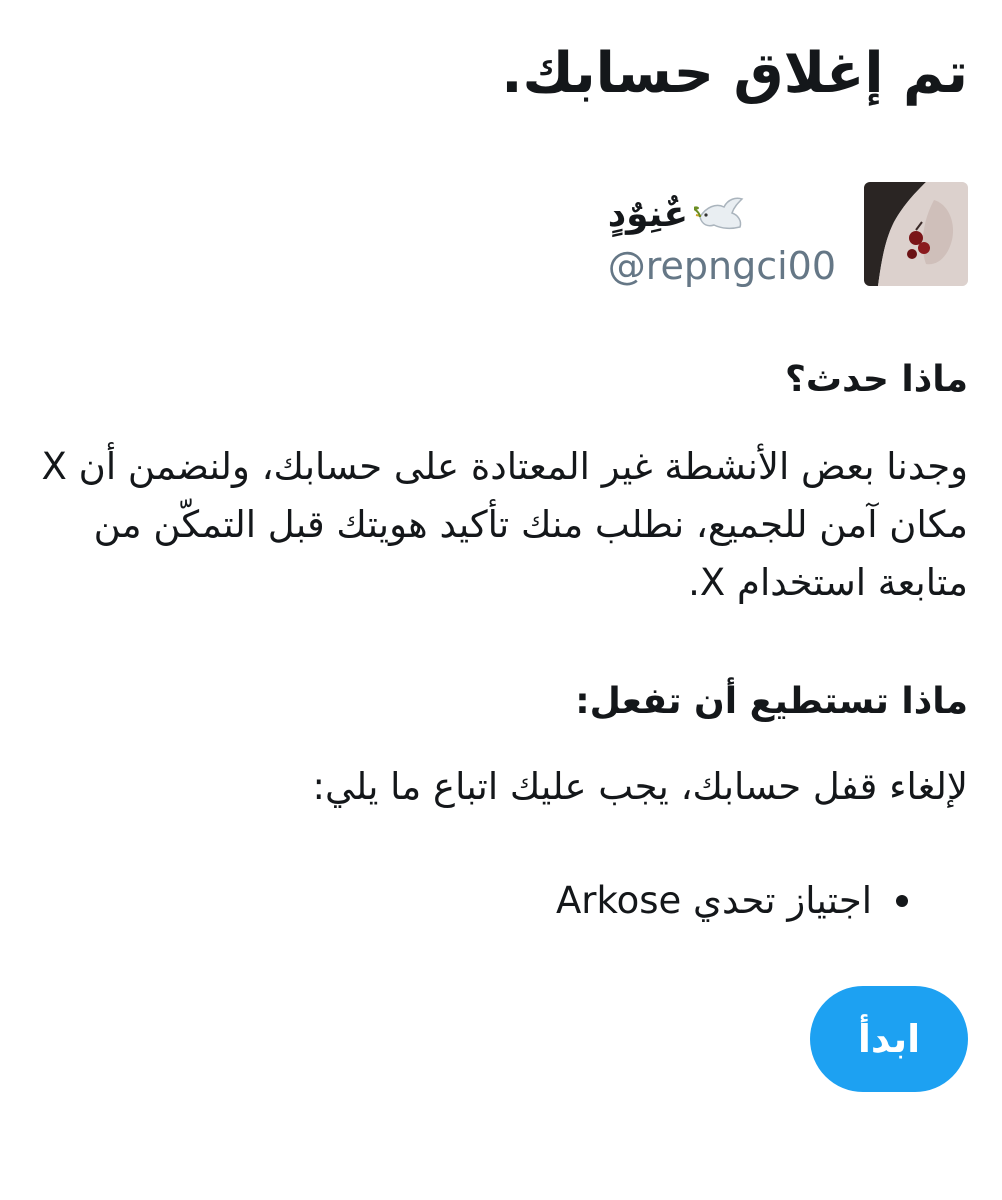 The width and height of the screenshot is (1002, 1200). What do you see at coordinates (648, 214) in the screenshot?
I see `display-name: عٌنِوٌدٍ` at bounding box center [648, 214].